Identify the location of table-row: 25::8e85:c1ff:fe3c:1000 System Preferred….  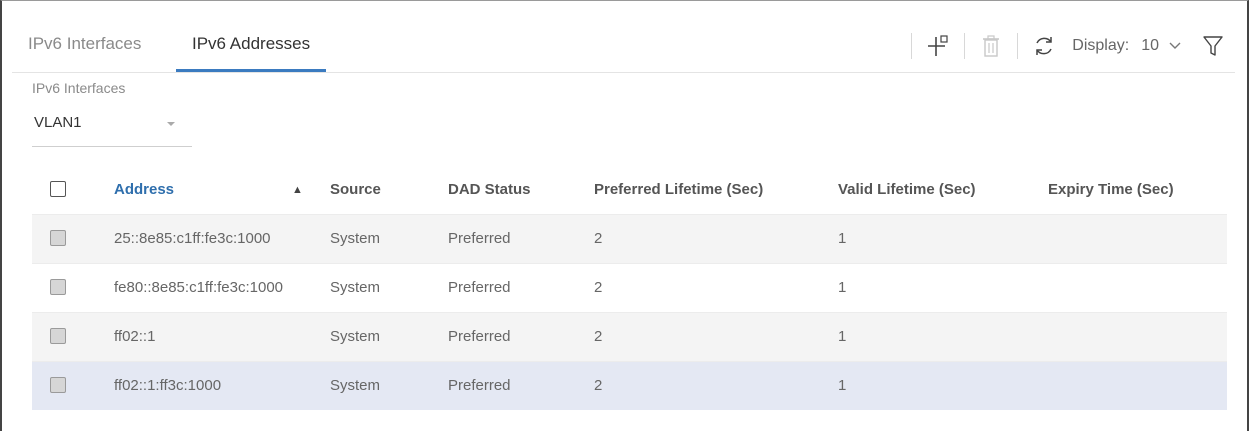
(629, 238).